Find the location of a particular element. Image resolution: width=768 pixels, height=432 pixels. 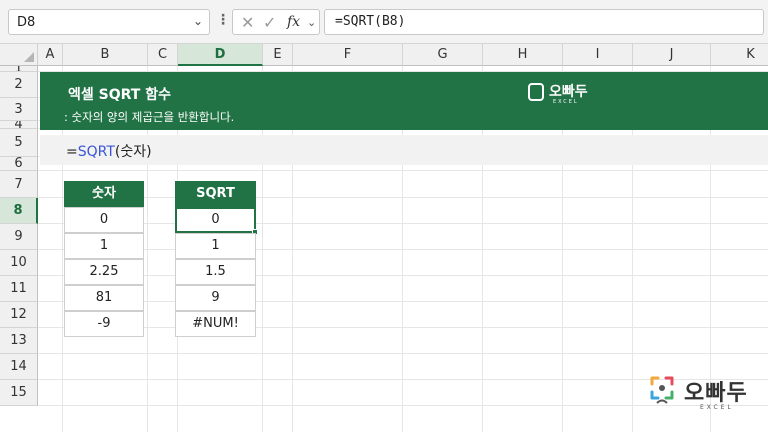

select-all-icon is located at coordinates (29, 57).